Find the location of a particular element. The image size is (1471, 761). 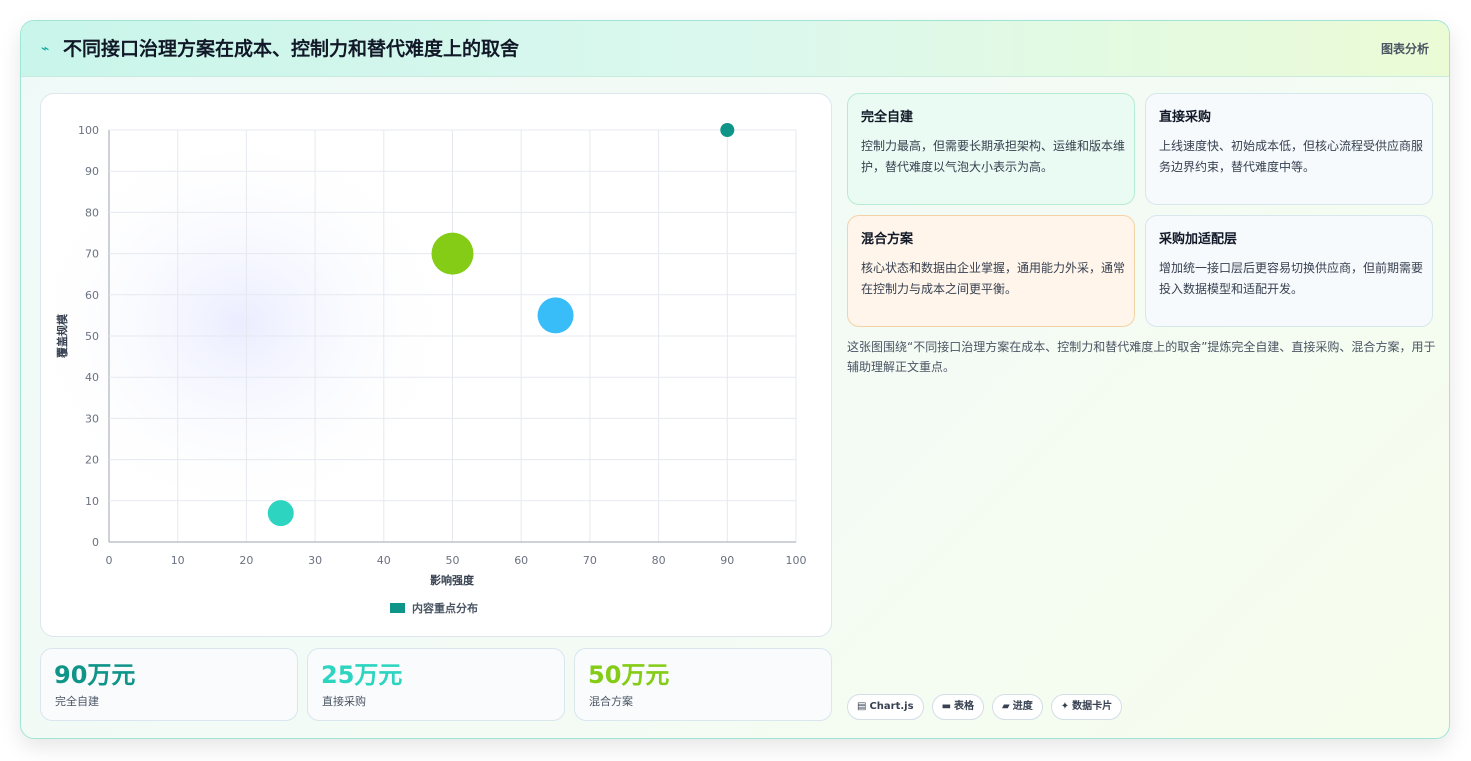

y-tick-label: 30 is located at coordinates (92, 418).